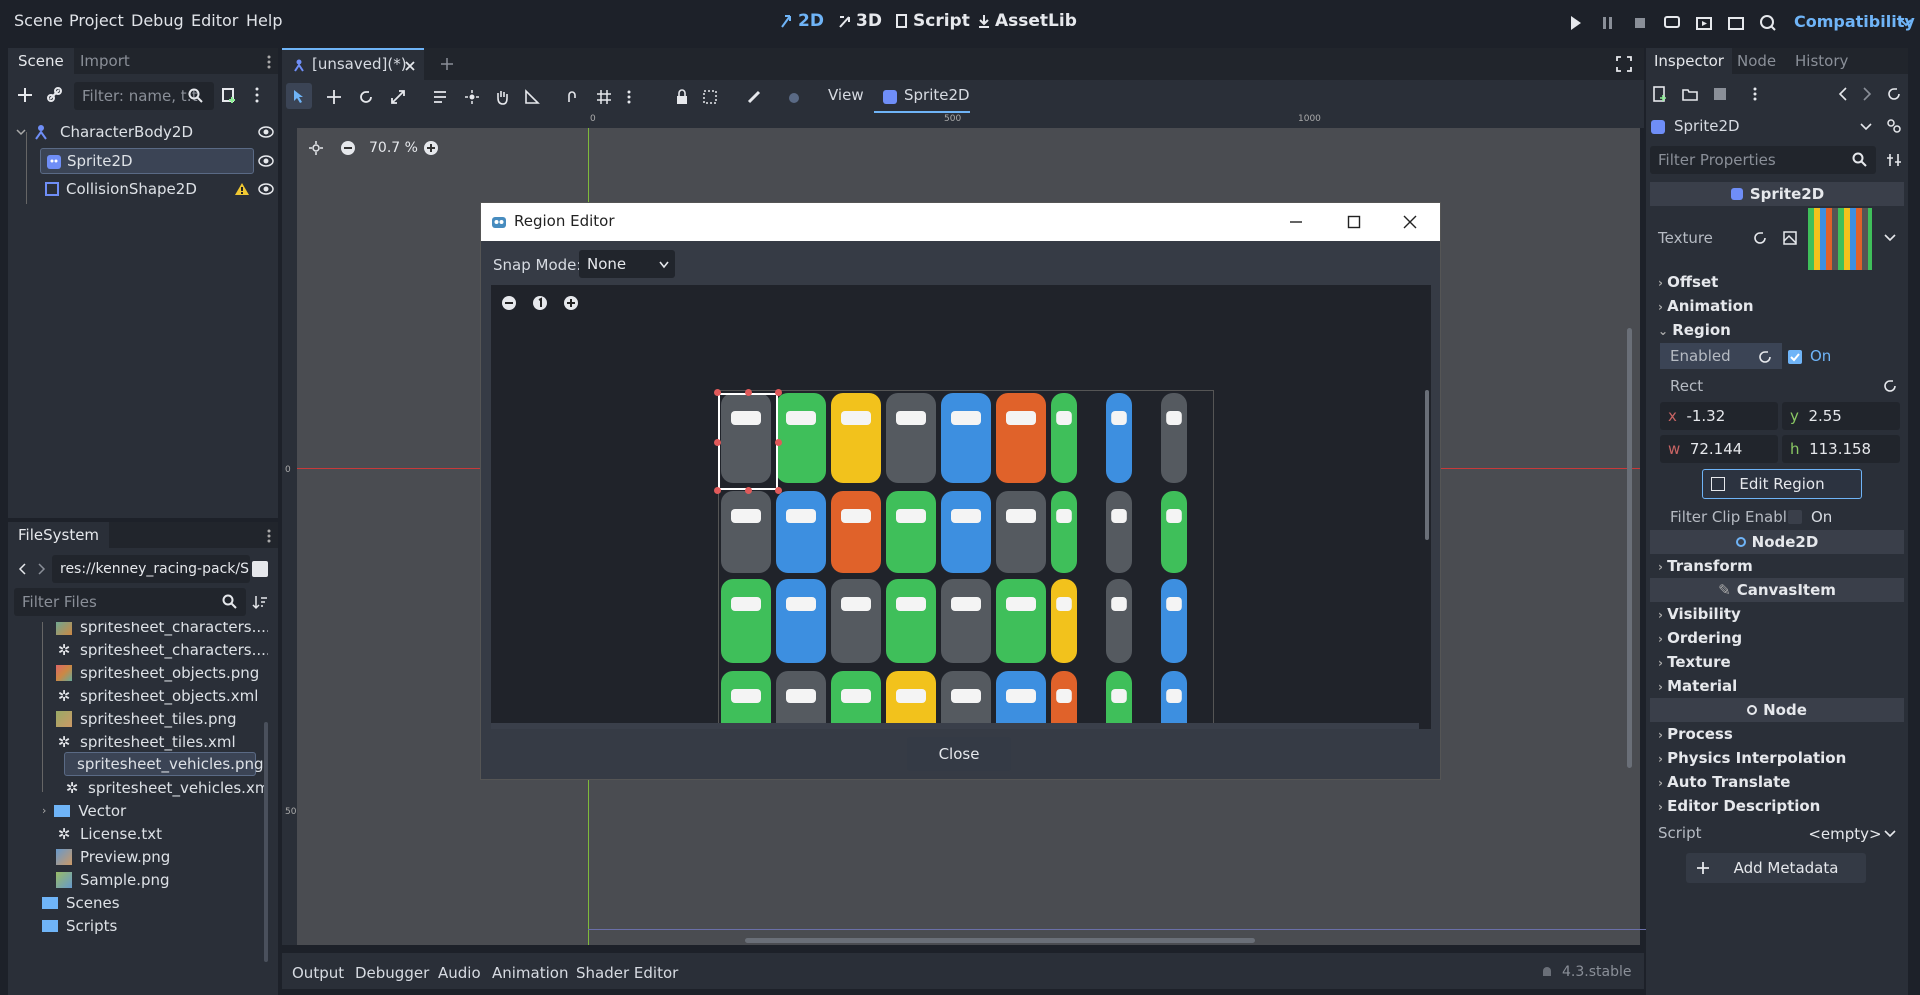  Describe the element at coordinates (1854, 21) in the screenshot. I see `renderer-selector: Compatibility` at that location.